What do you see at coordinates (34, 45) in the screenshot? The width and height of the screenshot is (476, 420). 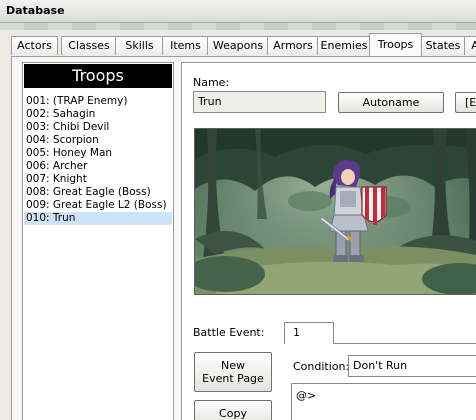 I see `tab-actors: Actors` at bounding box center [34, 45].